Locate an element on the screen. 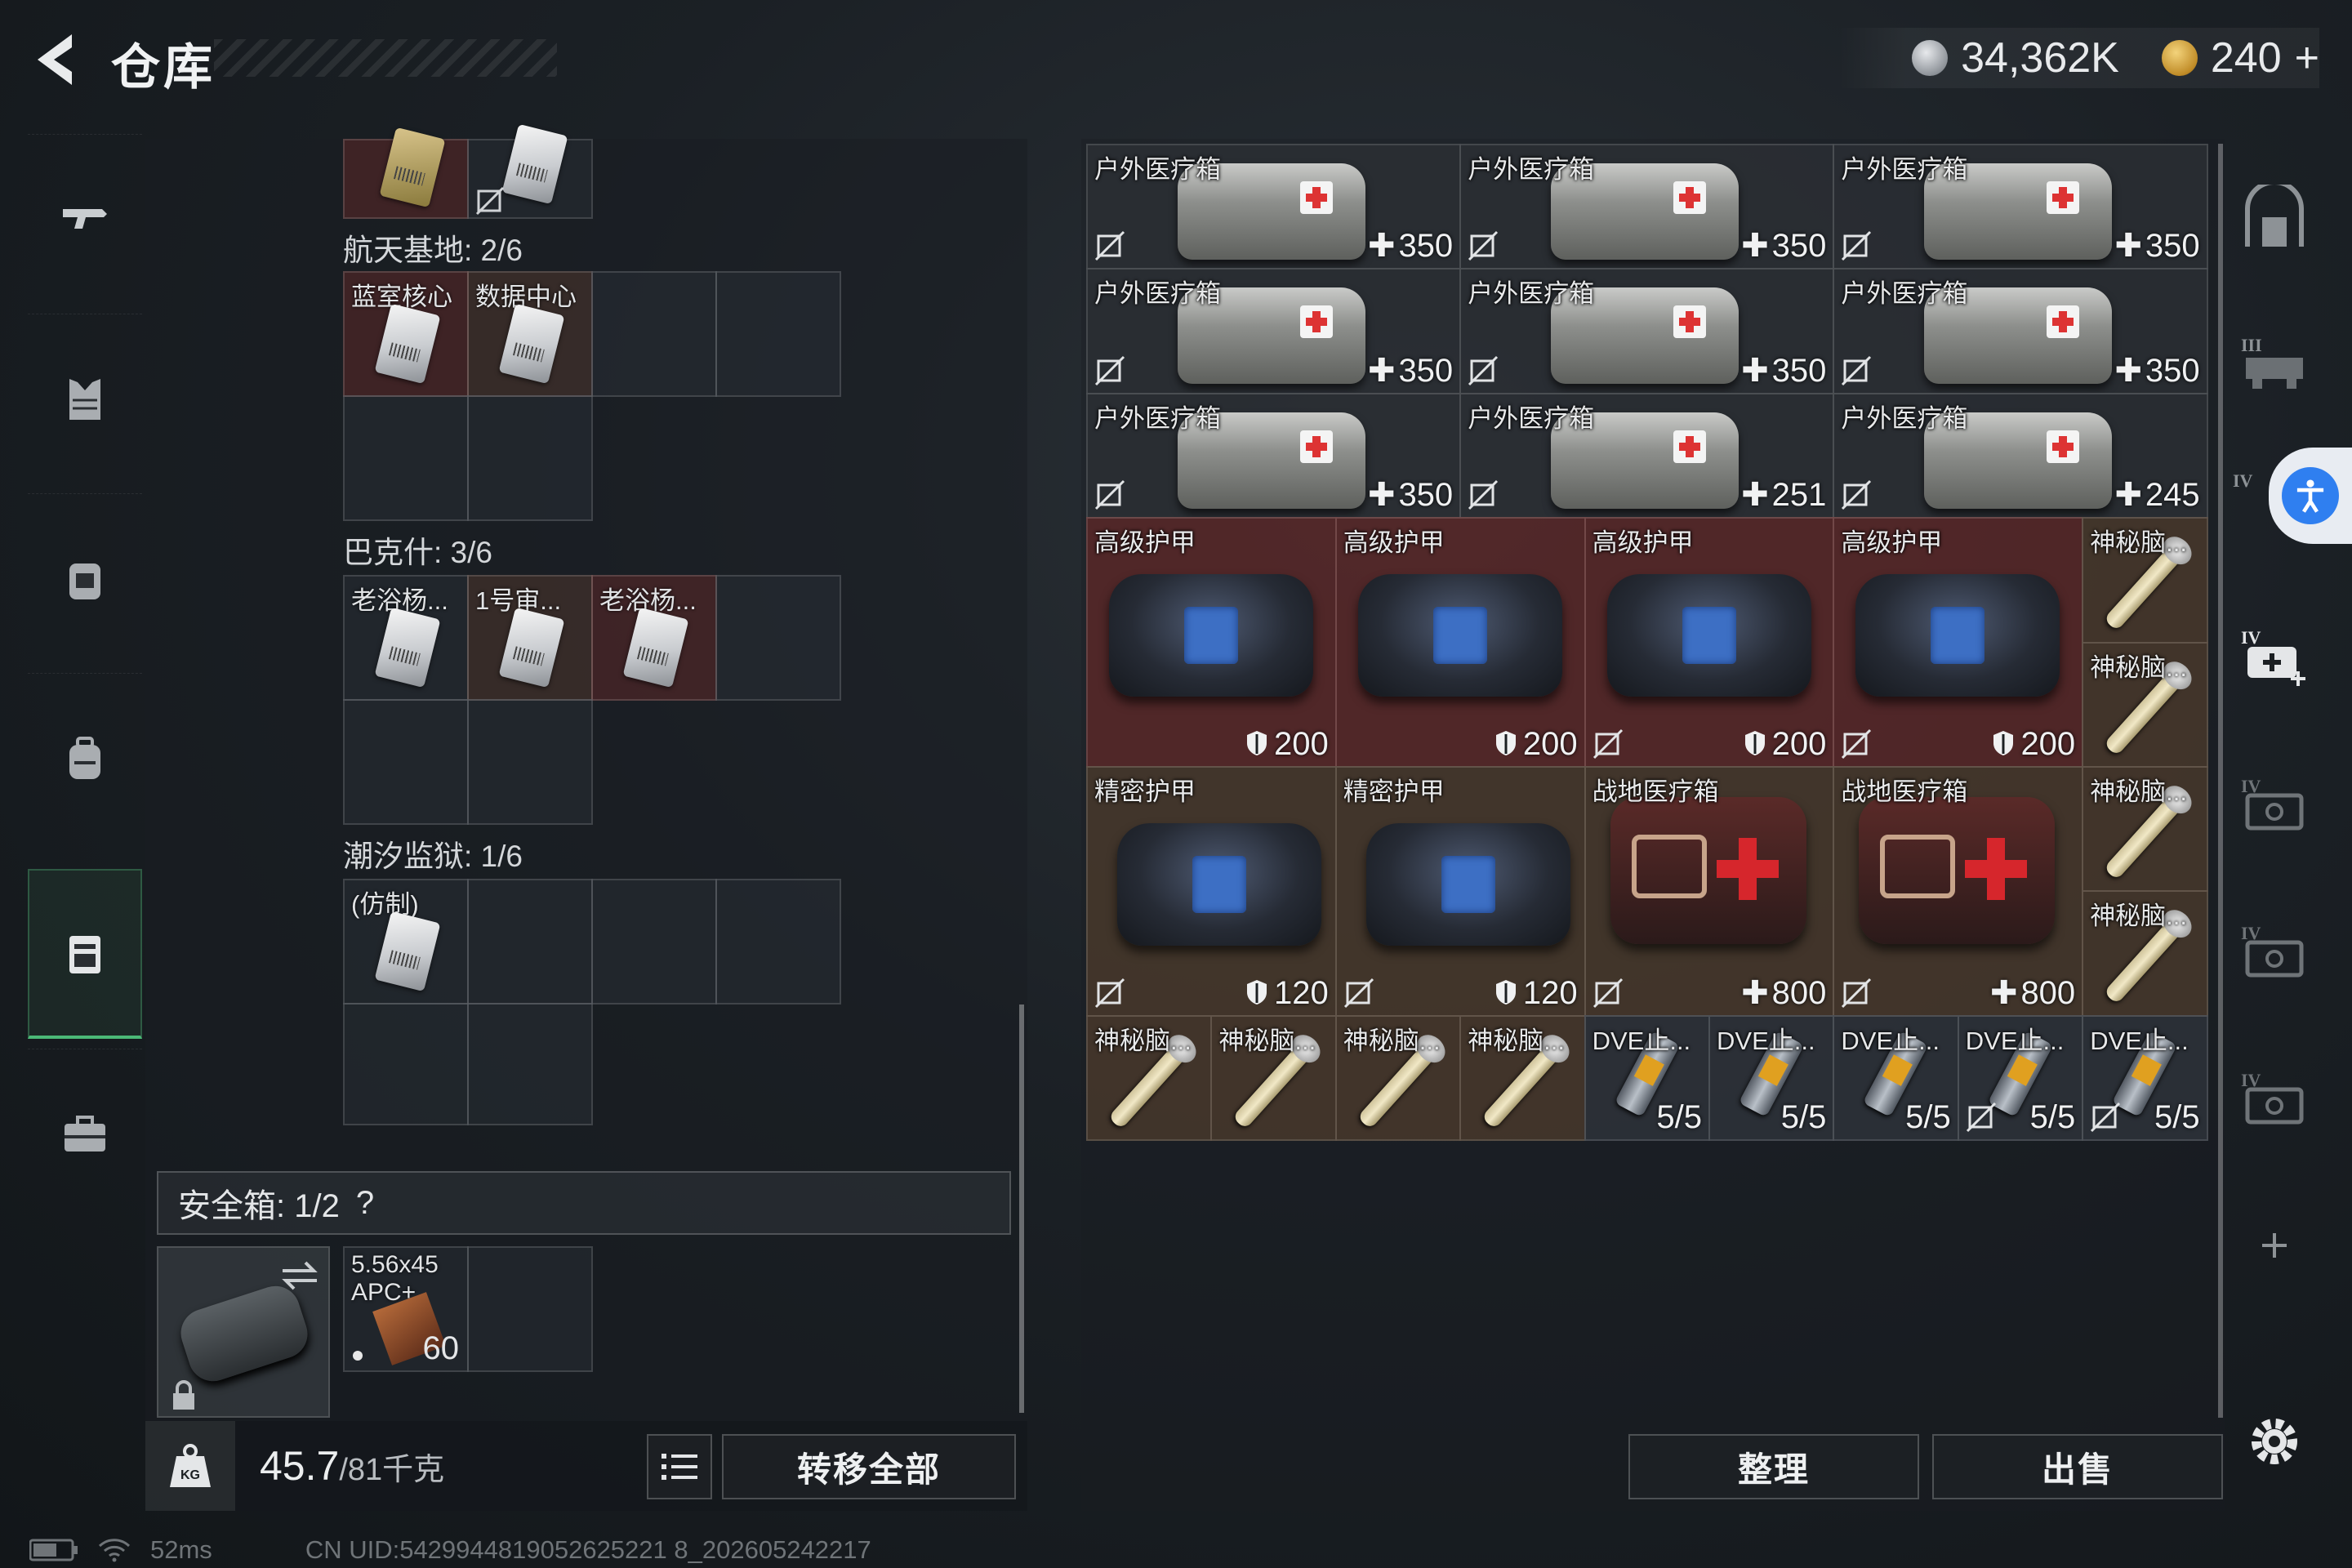 Image resolution: width=2352 pixels, height=1568 pixels. keycard-slot: (仿制) is located at coordinates (406, 941).